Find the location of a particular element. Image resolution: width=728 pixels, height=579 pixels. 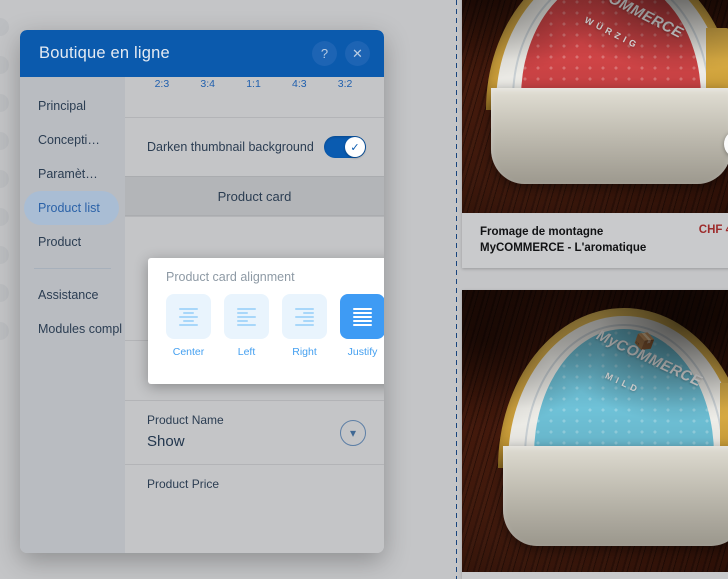

ratio-option-3-4: 3:4 is located at coordinates (207, 86).